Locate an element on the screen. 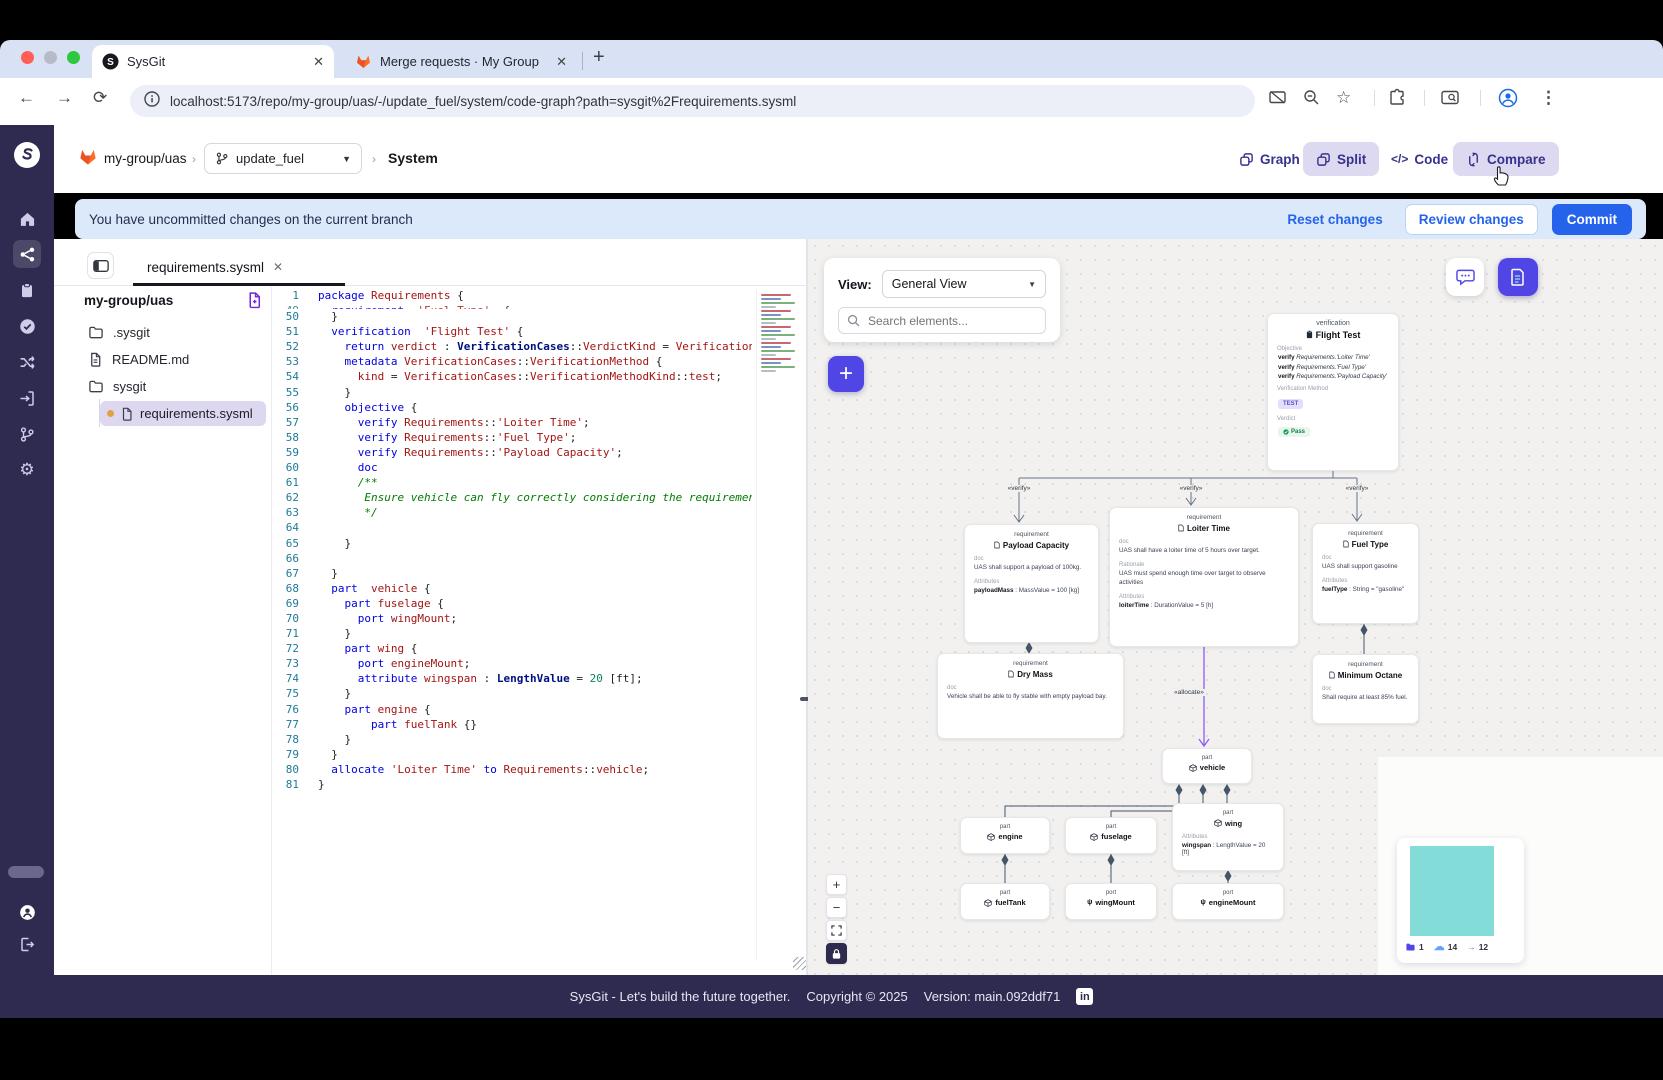  code-line: 70 port wingMount; is located at coordinates (512, 618).